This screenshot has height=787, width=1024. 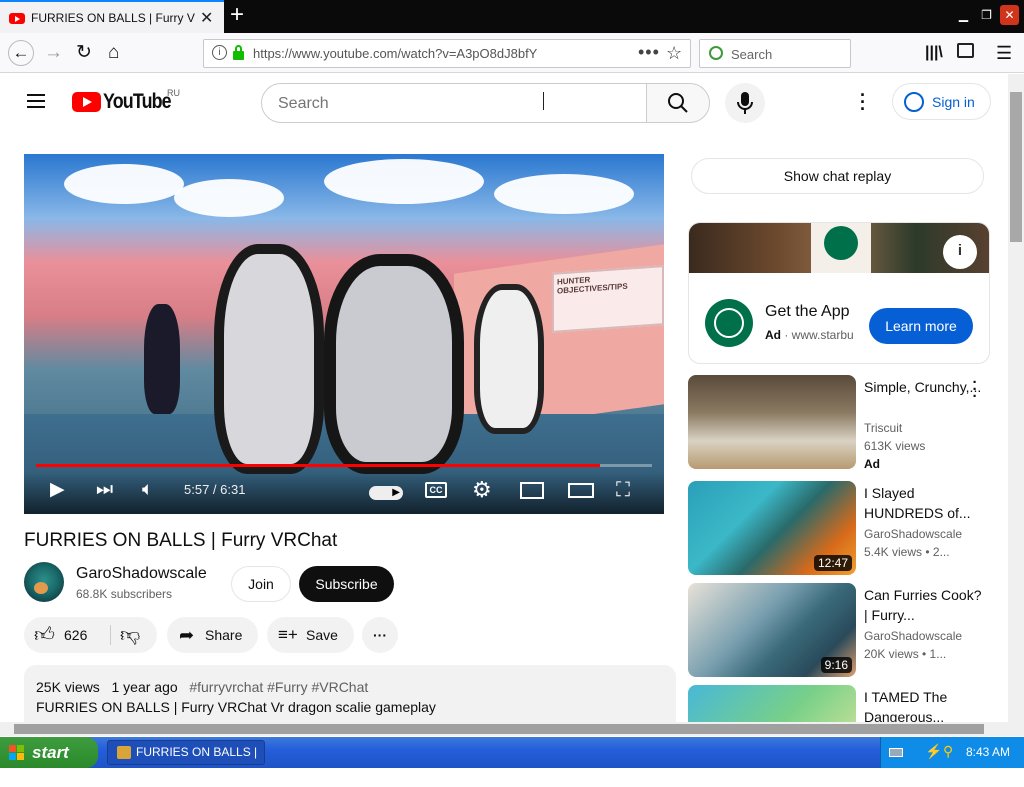 I want to click on save-playlist-icon: ≡+, so click(x=288, y=634).